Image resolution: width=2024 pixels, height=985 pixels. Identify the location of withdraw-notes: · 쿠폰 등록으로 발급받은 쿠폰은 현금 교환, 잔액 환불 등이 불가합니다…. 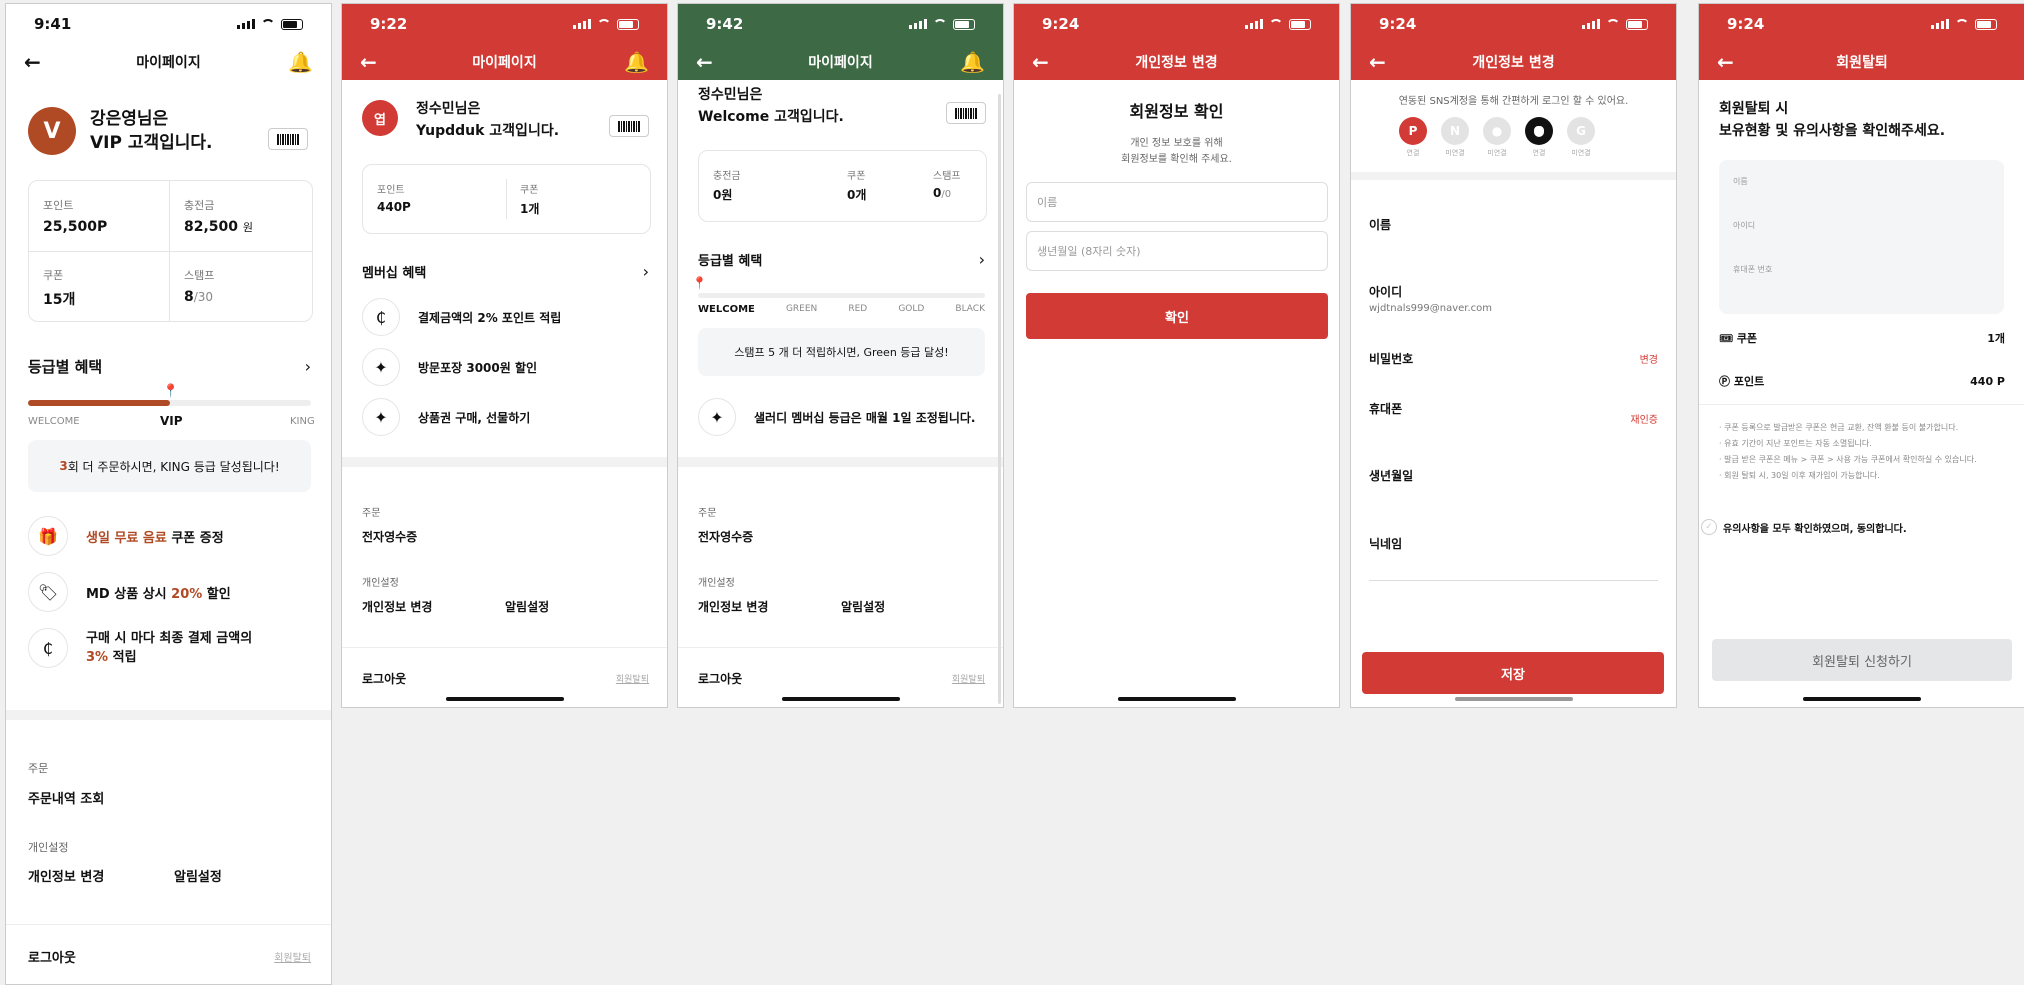
(1848, 451).